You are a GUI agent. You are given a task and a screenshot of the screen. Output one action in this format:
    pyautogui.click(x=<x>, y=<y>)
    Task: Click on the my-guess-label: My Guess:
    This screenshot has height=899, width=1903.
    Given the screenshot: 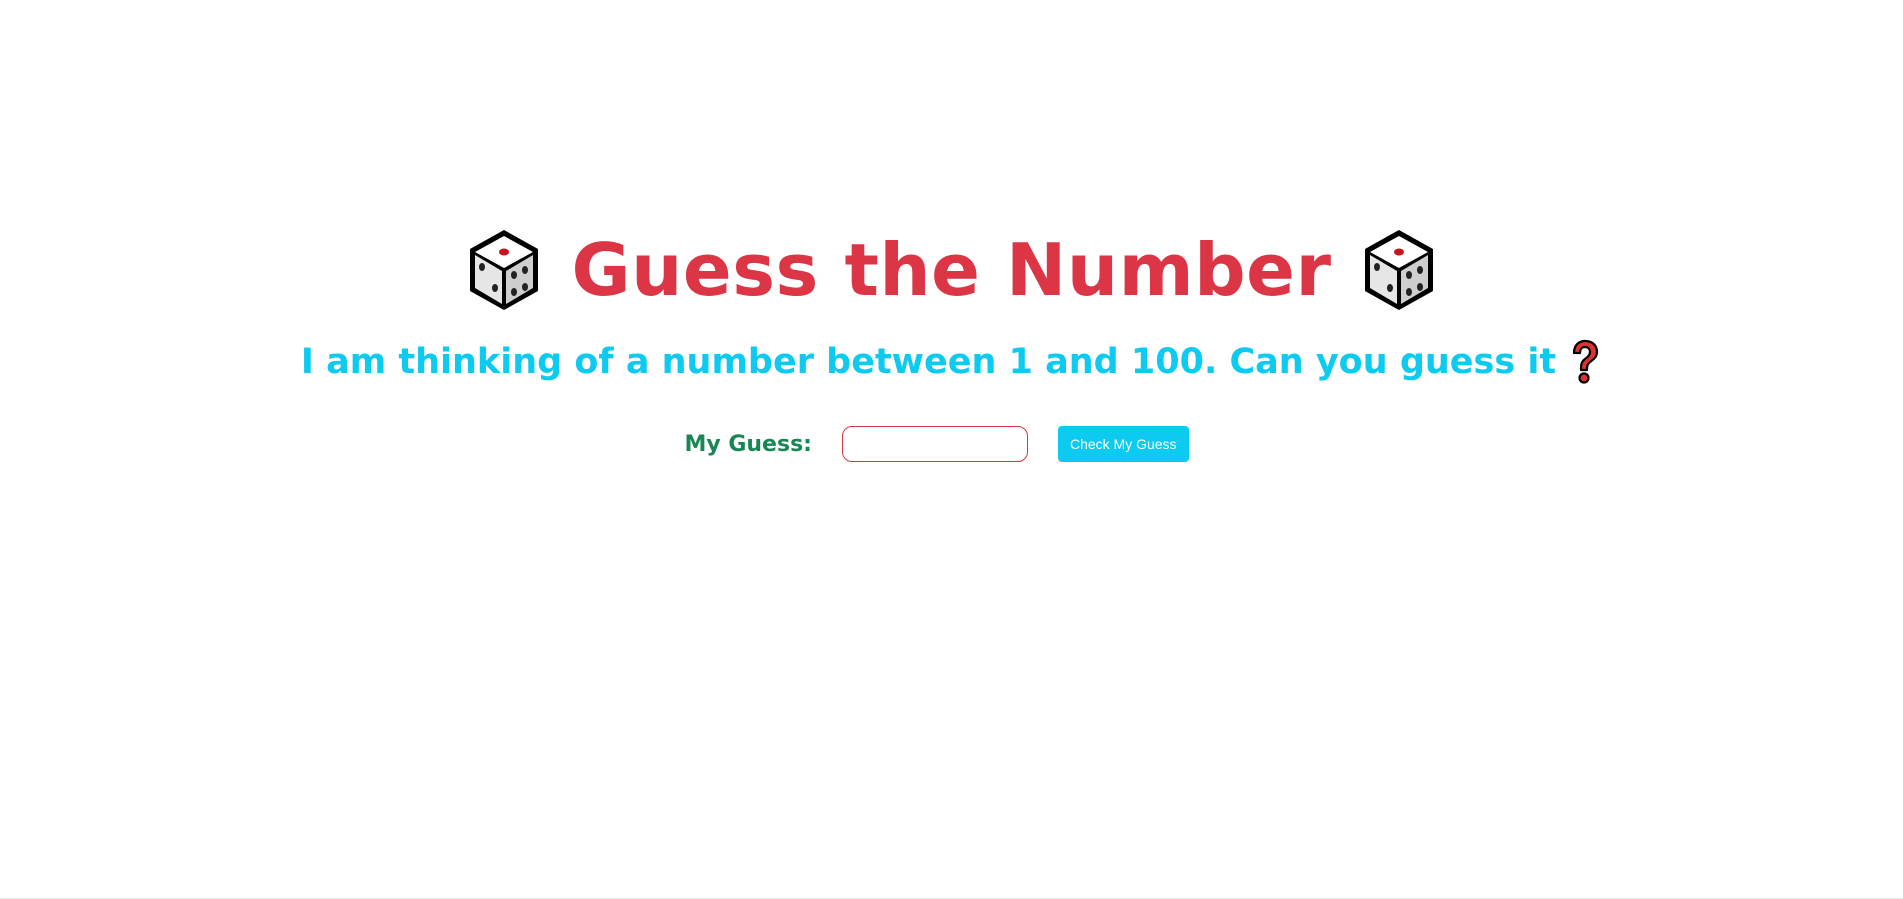 What is the action you would take?
    pyautogui.click(x=748, y=444)
    